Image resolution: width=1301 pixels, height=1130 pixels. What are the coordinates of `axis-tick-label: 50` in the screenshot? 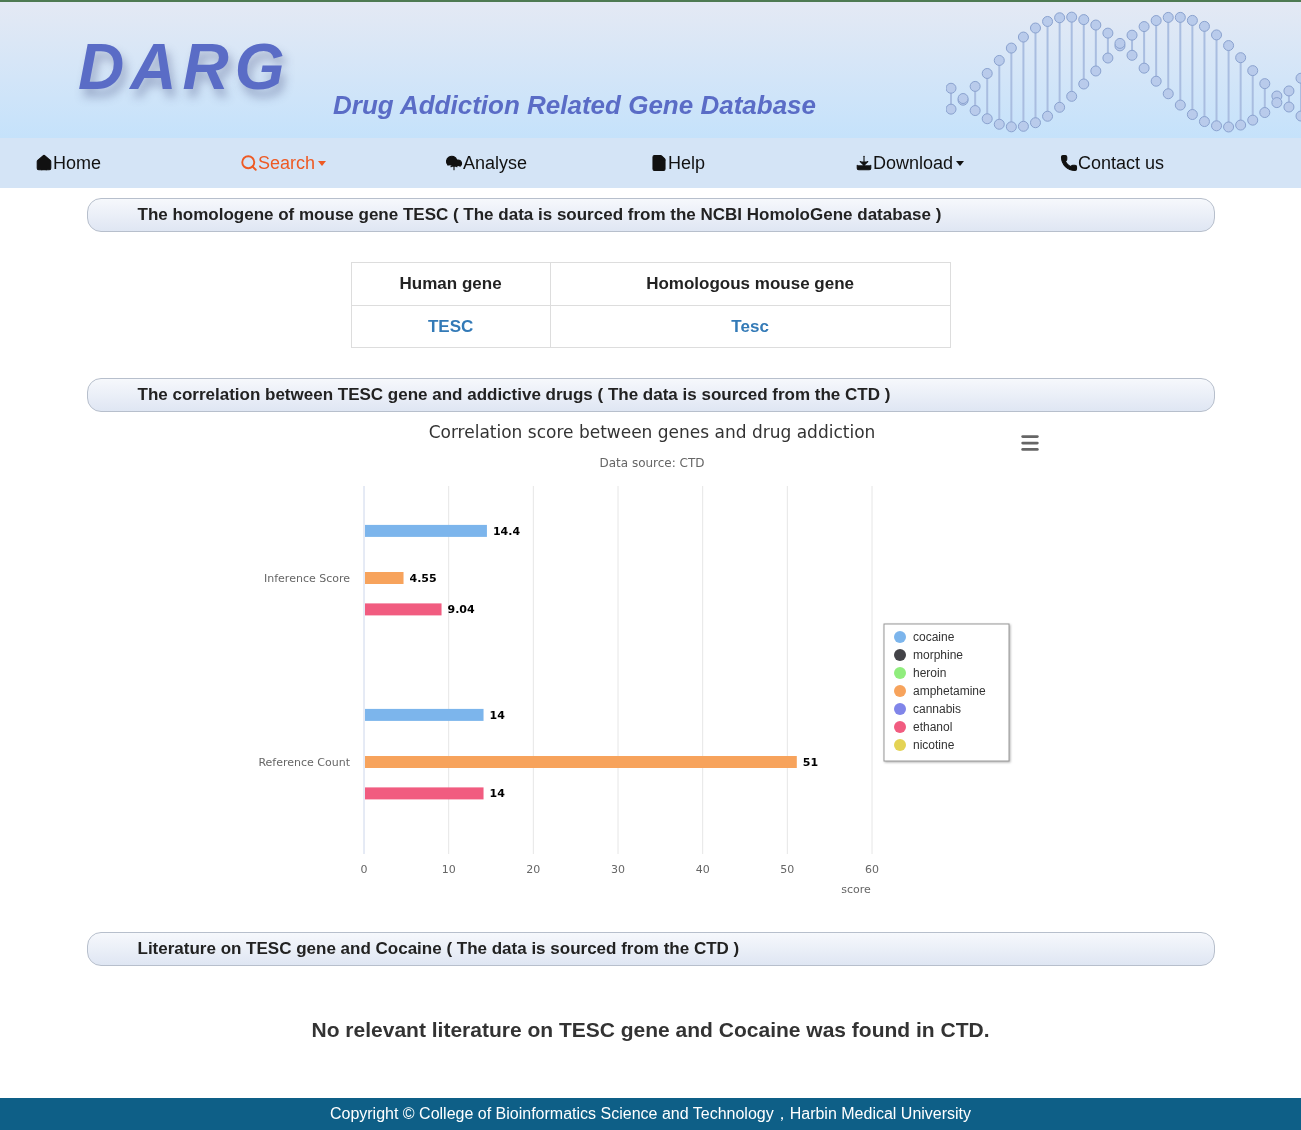 It's located at (786, 869).